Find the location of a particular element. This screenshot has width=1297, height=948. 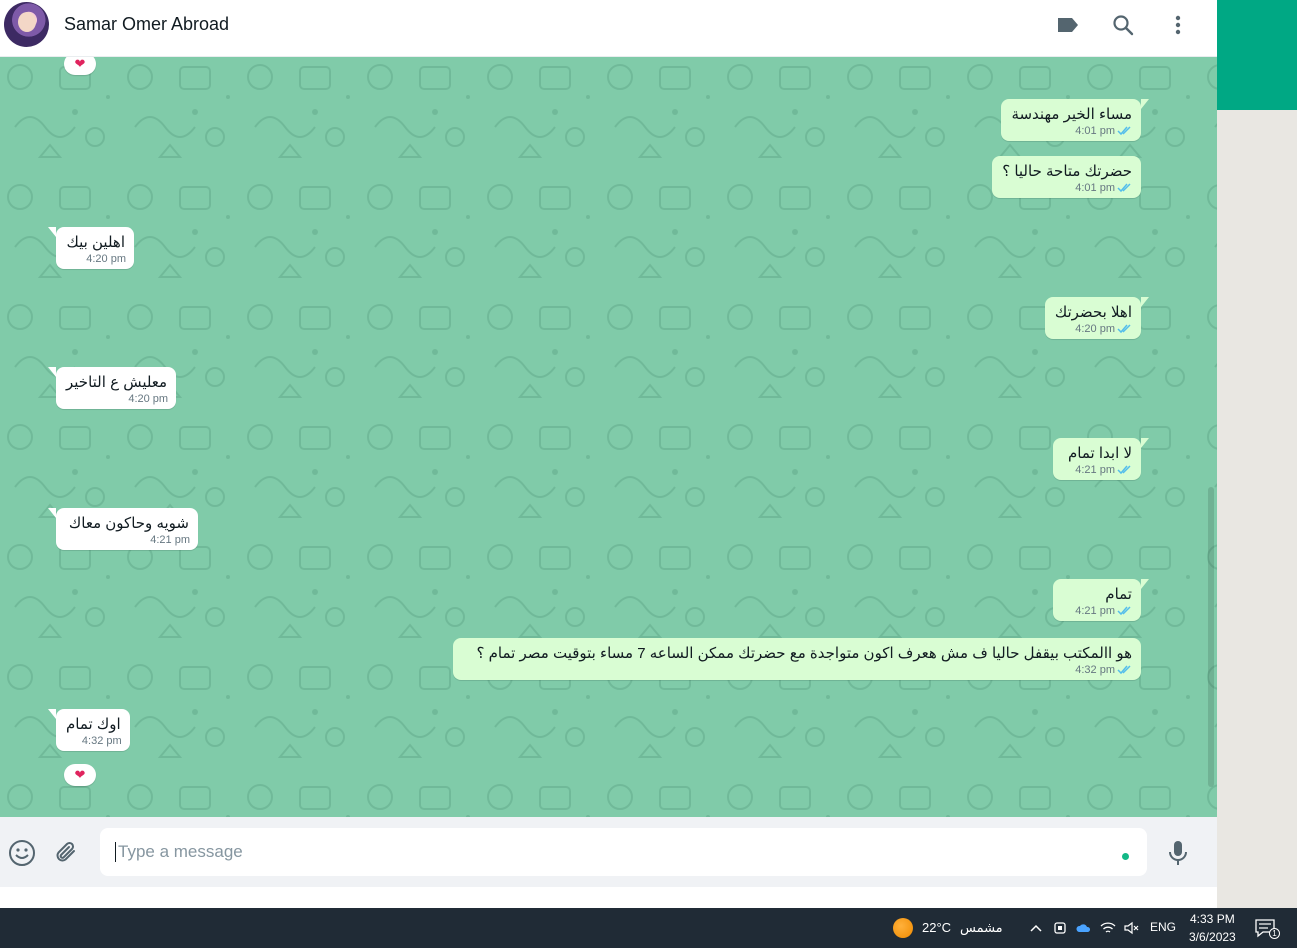

message-text: حضرتك متاحة حاليا ؟ is located at coordinates (1067, 171).